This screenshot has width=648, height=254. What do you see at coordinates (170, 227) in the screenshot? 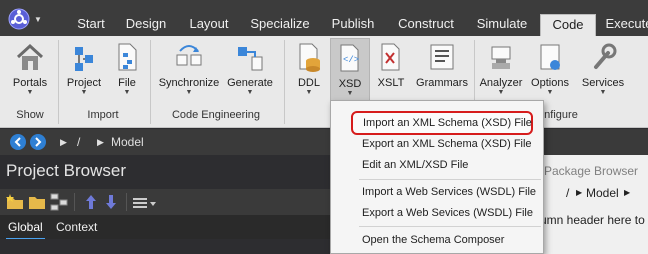
I see `project-browser-tabs: Global Context` at bounding box center [170, 227].